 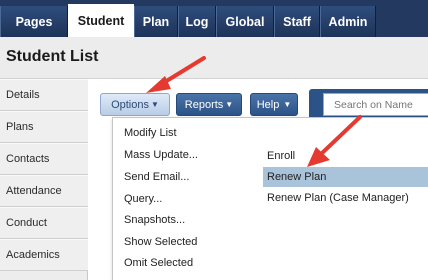 I want to click on arrow-to-renew-plan, so click(x=334, y=141).